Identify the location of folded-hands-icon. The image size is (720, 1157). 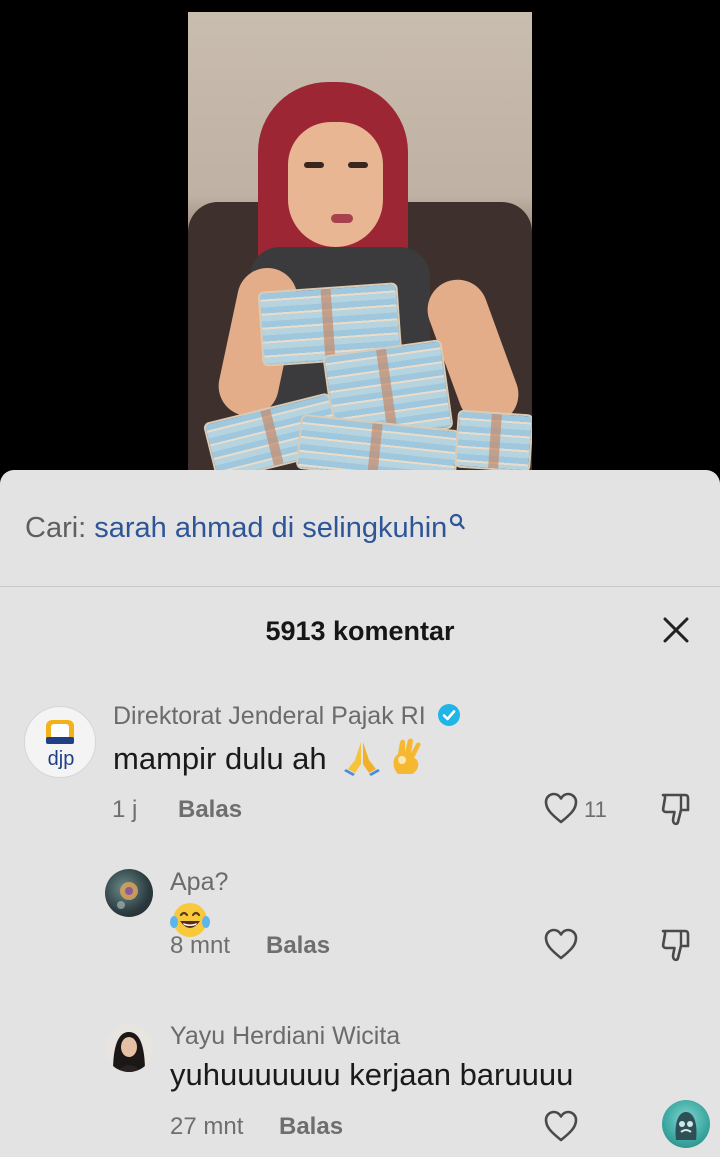
(362, 761).